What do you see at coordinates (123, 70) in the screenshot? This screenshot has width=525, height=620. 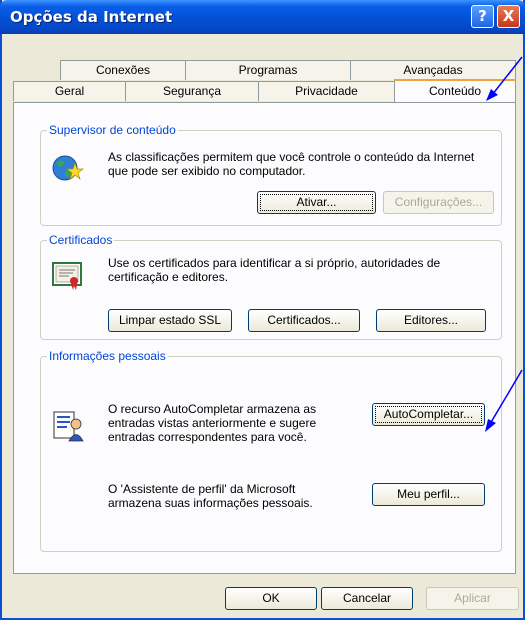 I see `tab-connections: Conexões` at bounding box center [123, 70].